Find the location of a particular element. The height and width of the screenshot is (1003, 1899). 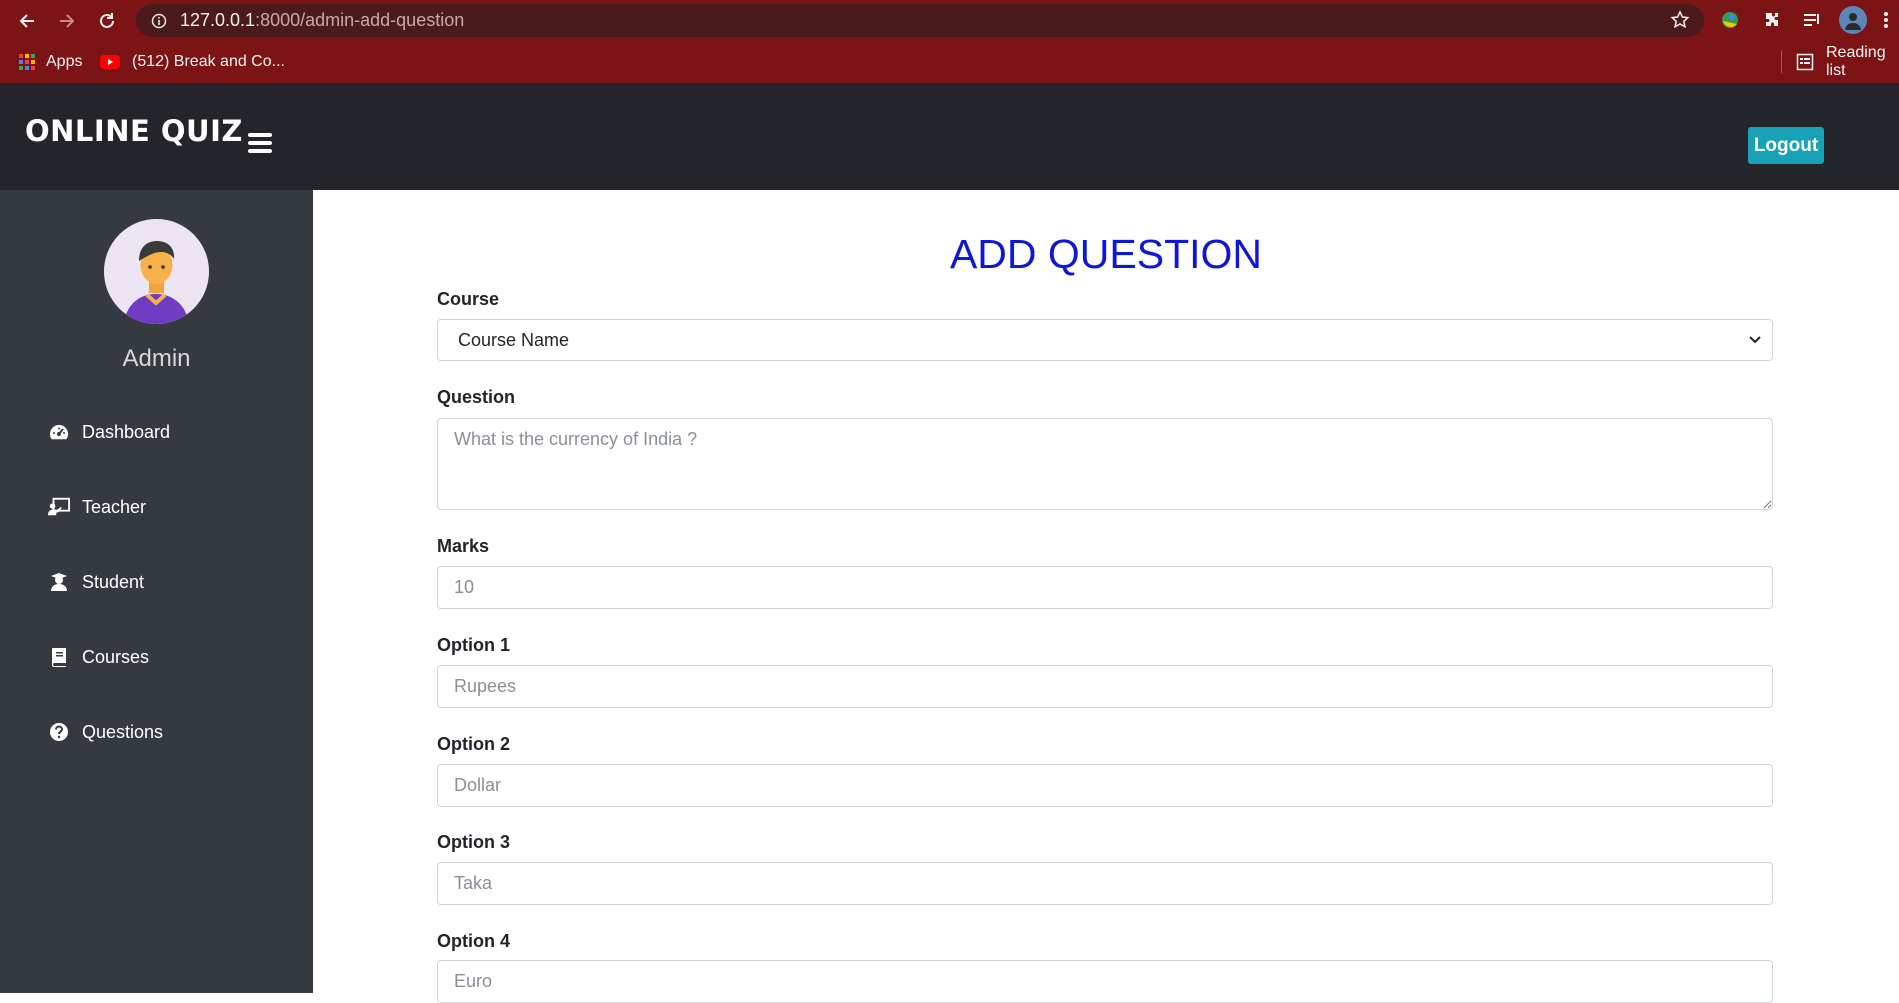

logout-button: Logout is located at coordinates (1786, 145).